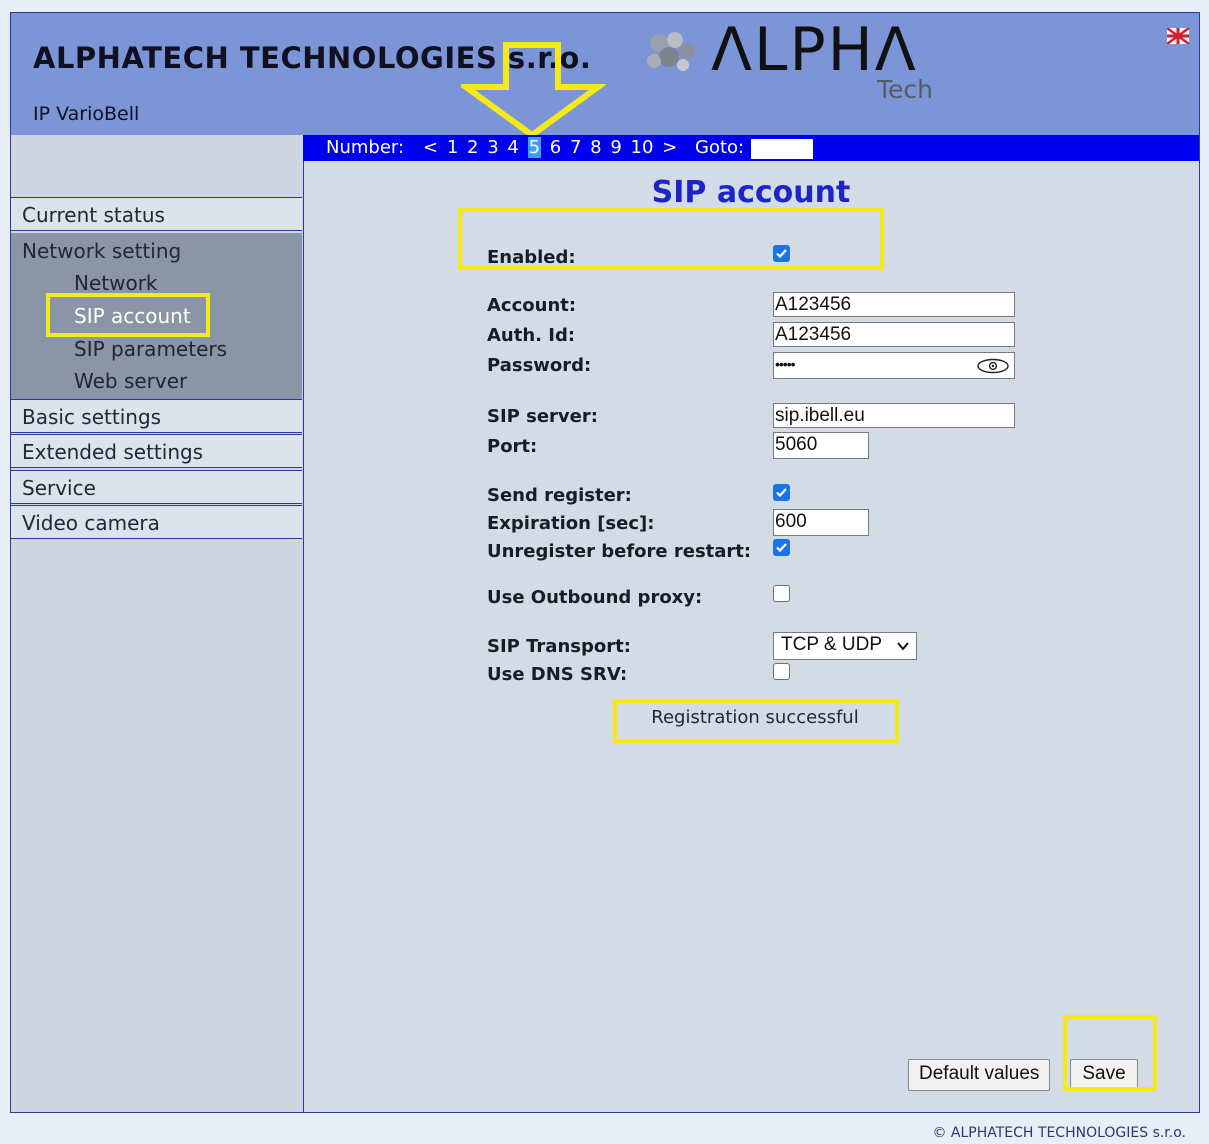  I want to click on uk-flag-icon, so click(1178, 36).